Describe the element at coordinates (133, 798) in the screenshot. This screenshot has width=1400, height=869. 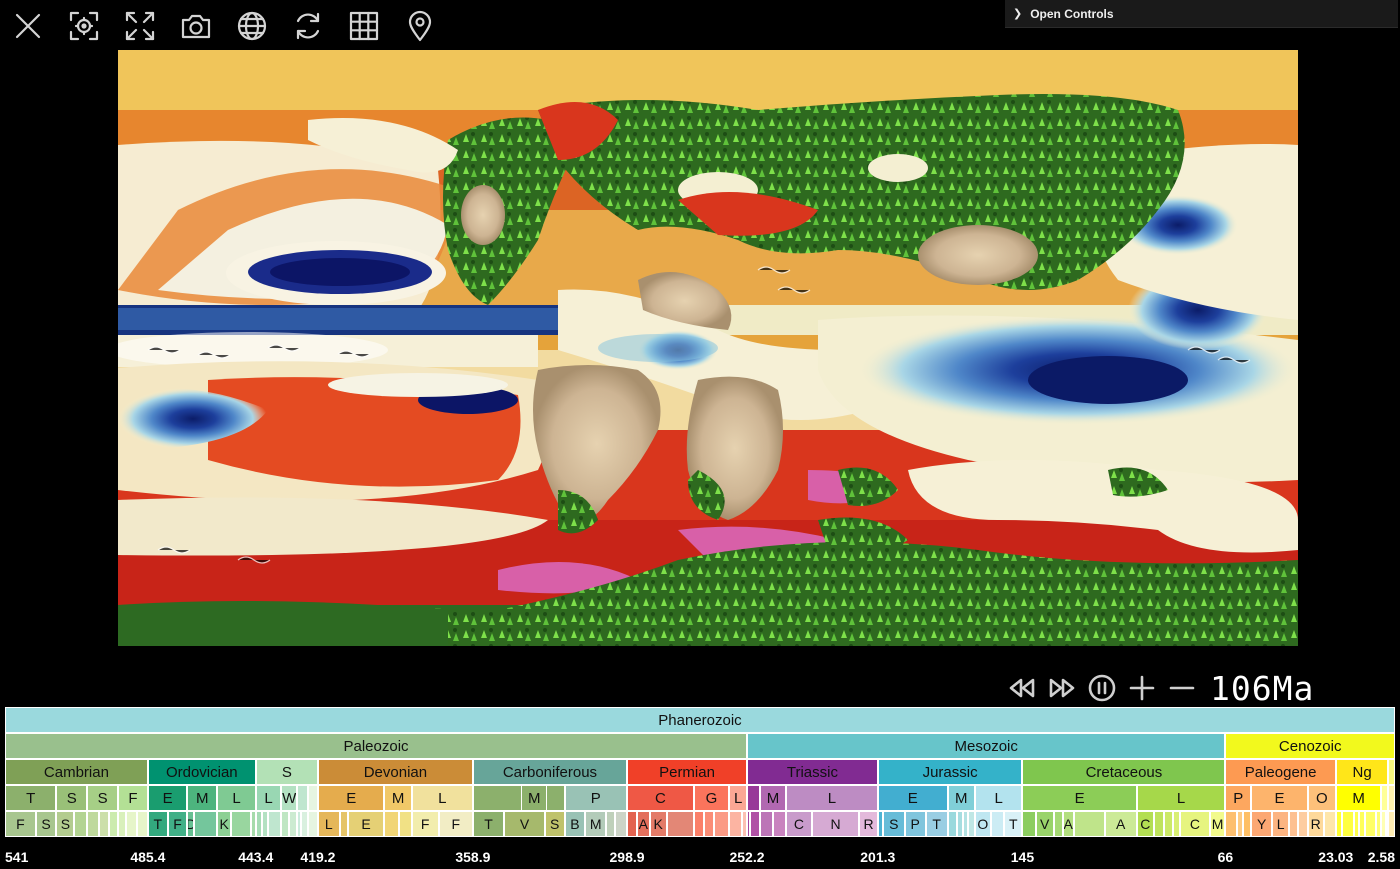
I see `epoch-cell: F` at that location.